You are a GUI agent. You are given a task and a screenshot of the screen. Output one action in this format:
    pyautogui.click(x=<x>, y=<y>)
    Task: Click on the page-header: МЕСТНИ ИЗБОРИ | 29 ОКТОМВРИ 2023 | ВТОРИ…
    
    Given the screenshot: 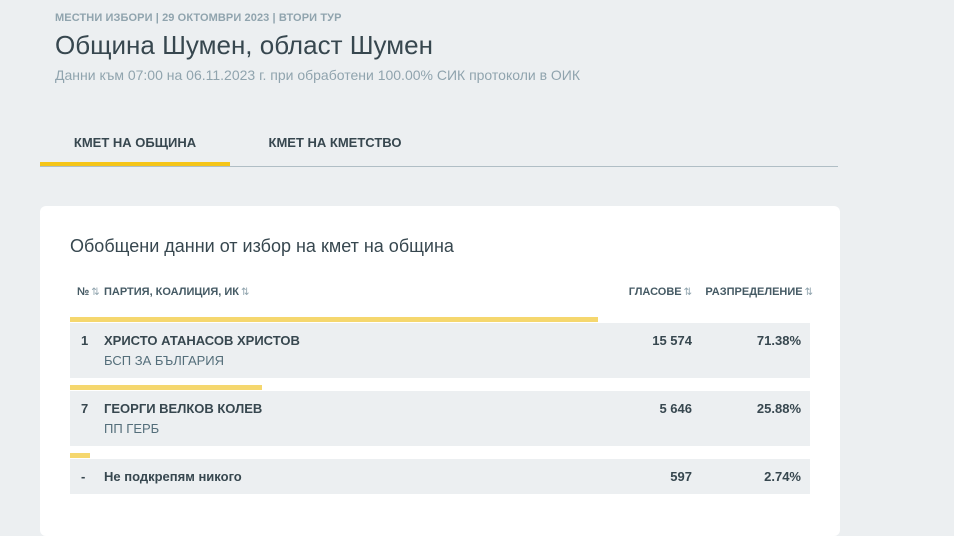 What is the action you would take?
    pyautogui.click(x=317, y=47)
    